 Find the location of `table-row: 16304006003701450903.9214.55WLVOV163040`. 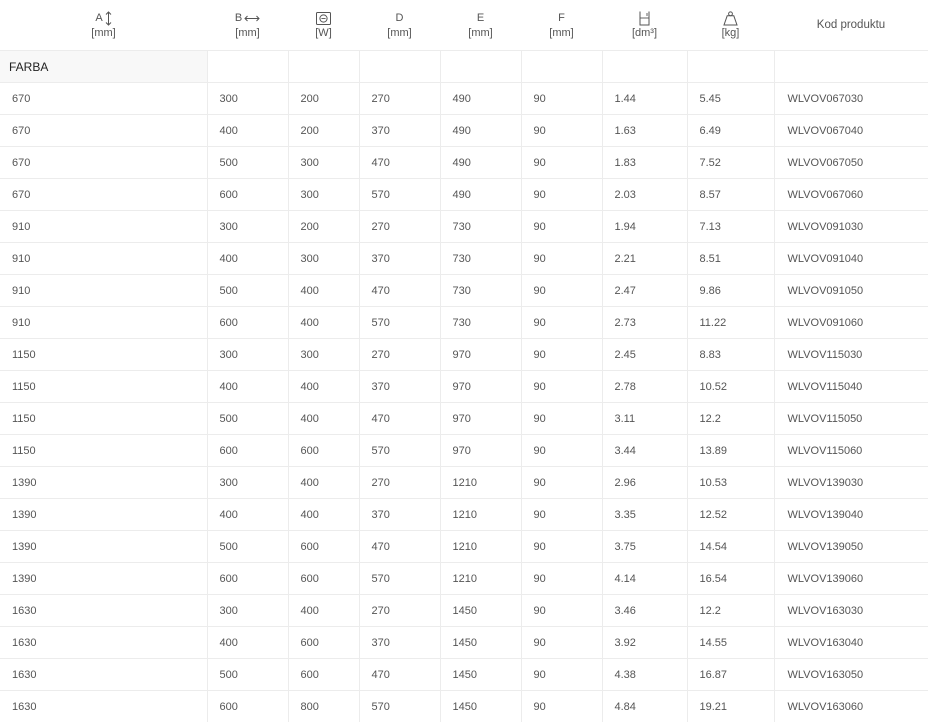

table-row: 16304006003701450903.9214.55WLVOV163040 is located at coordinates (464, 643).